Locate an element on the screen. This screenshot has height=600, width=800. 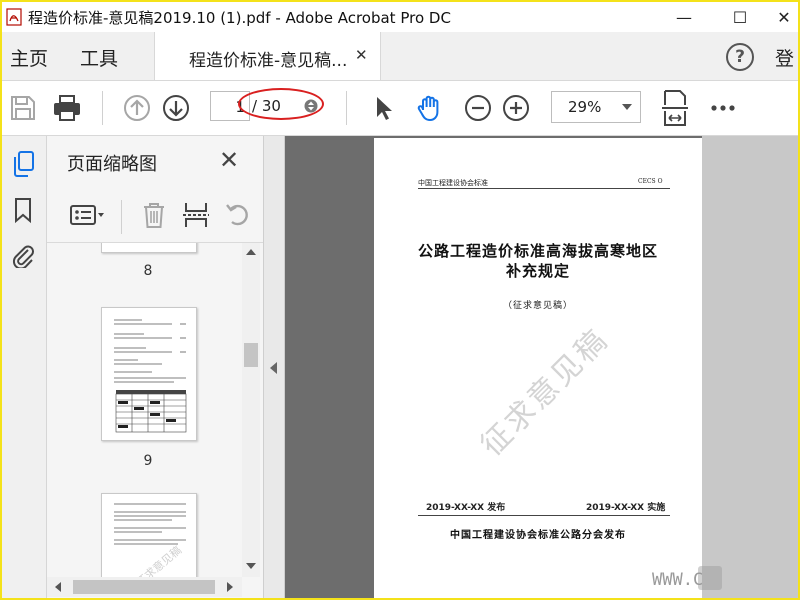
tools-tab: 工具 is located at coordinates (99, 57).